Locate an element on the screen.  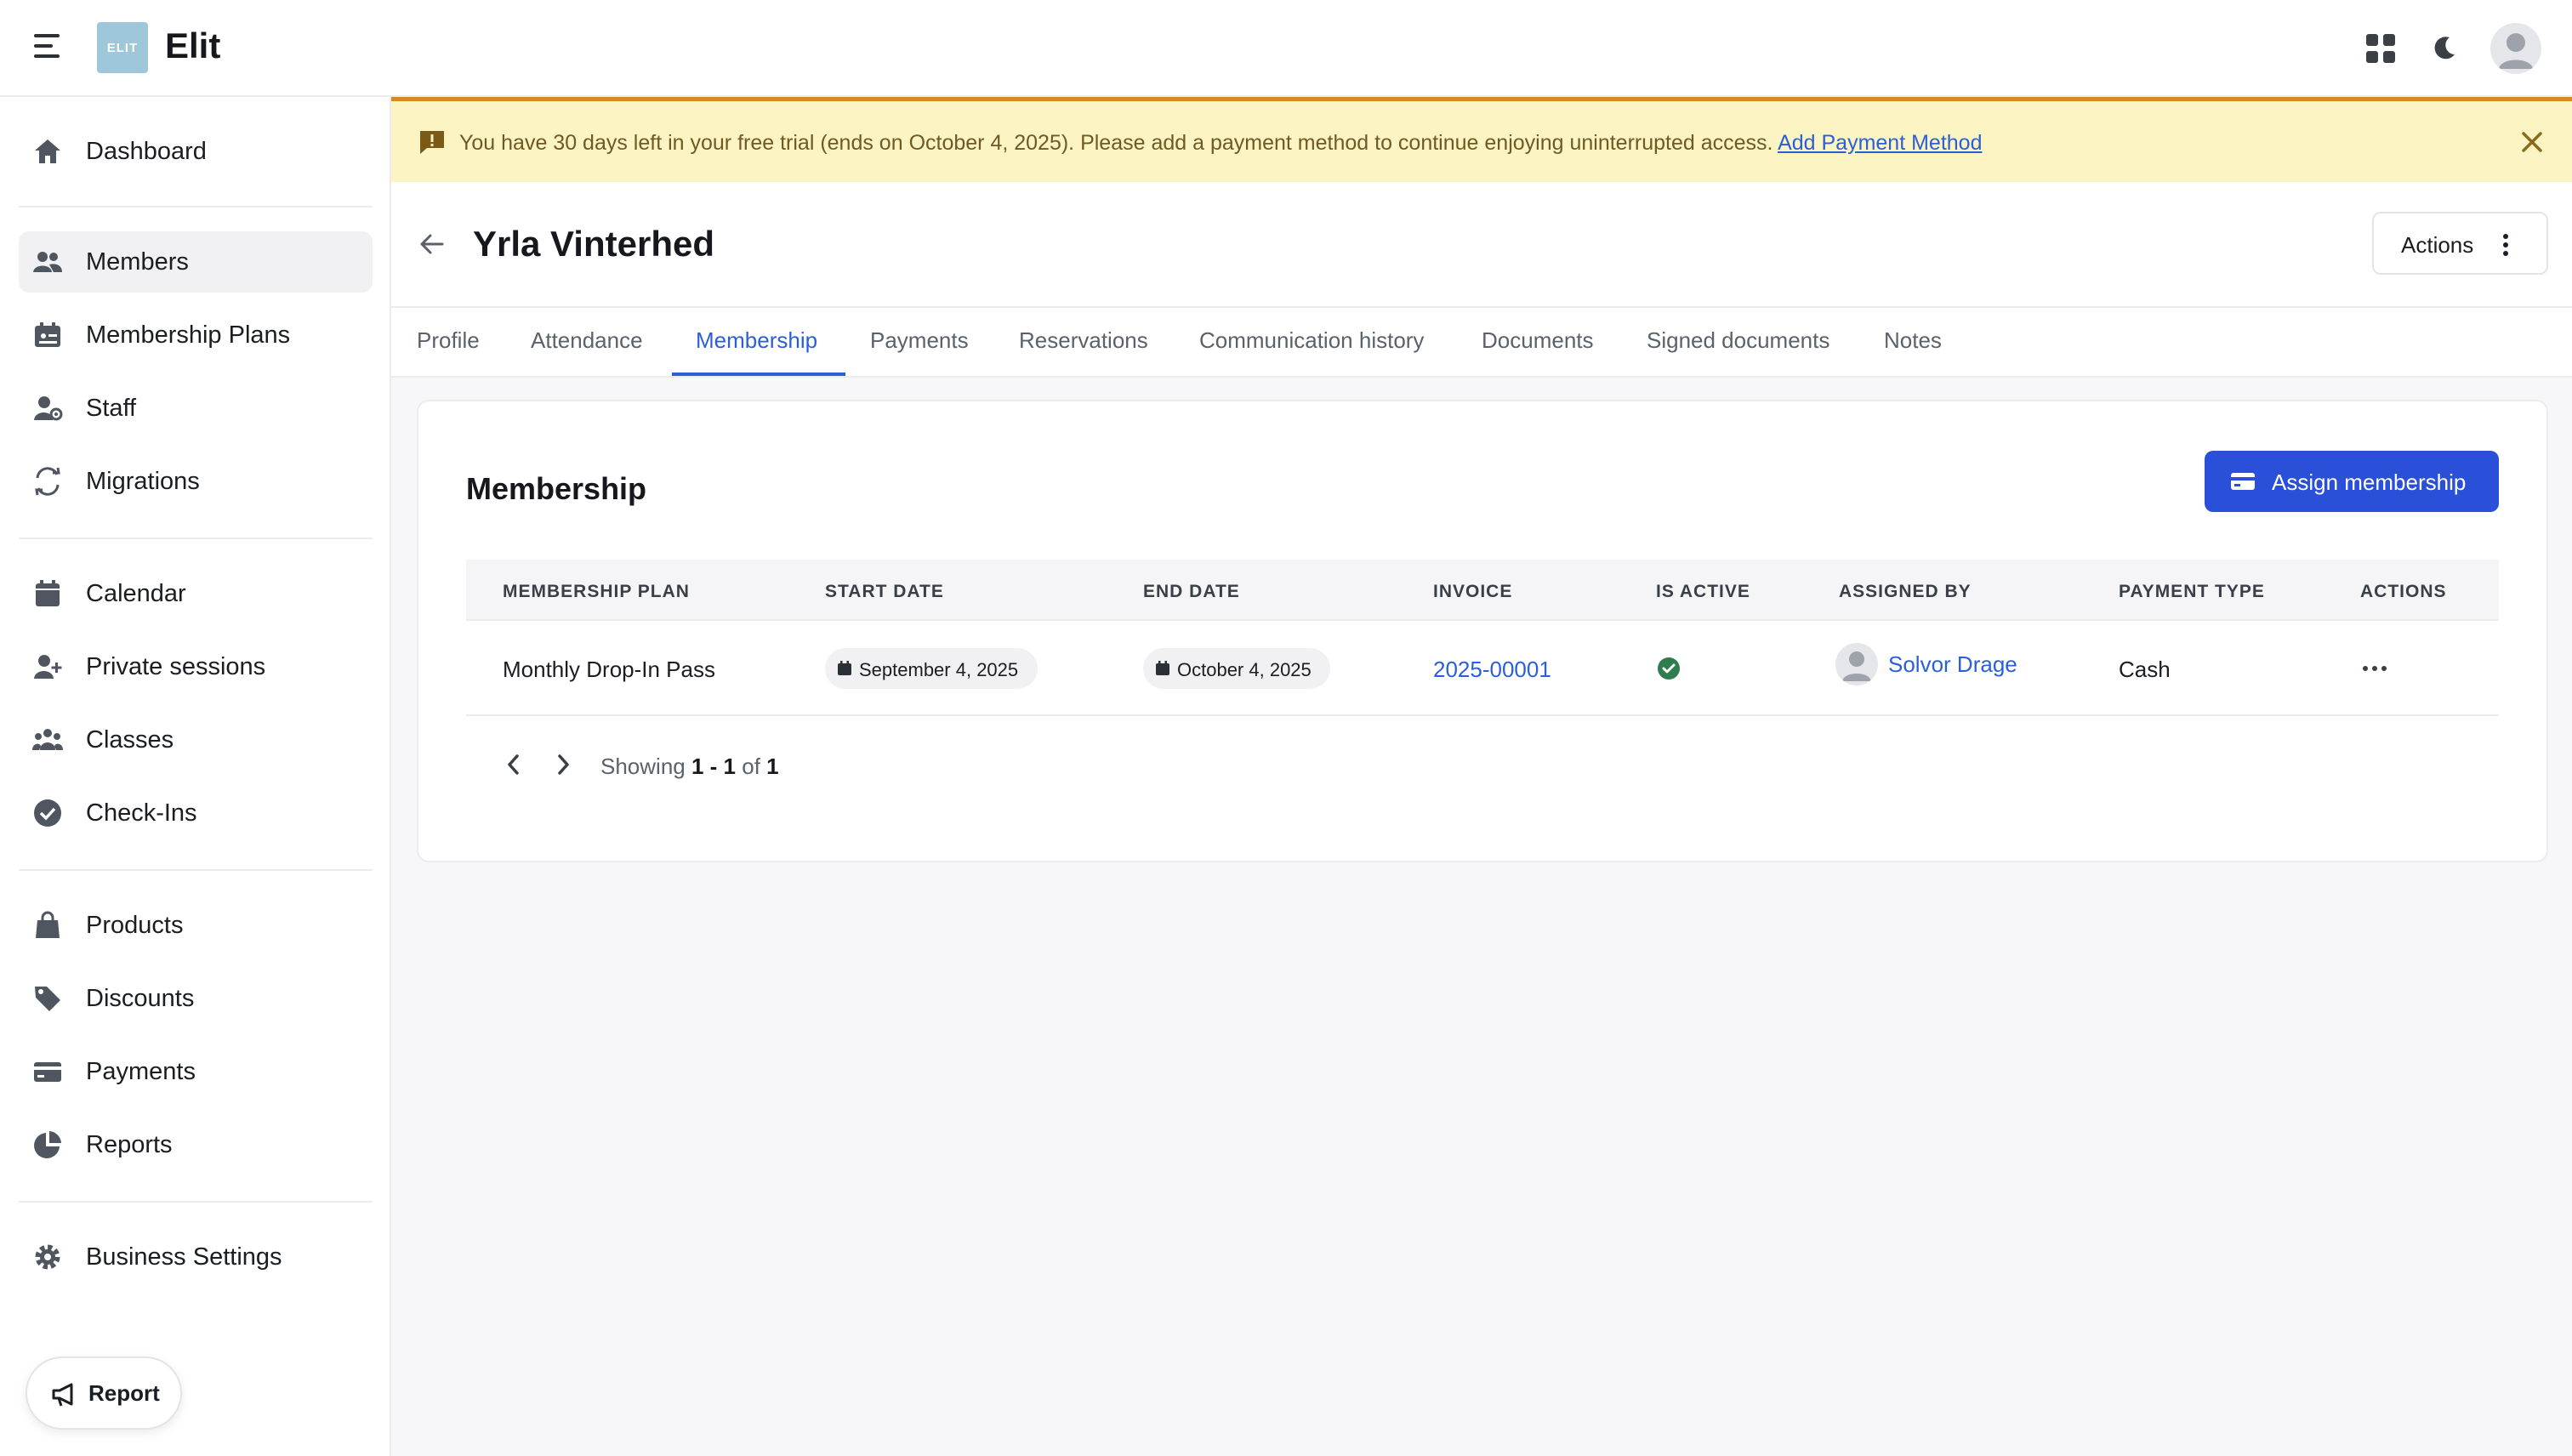
sidebar-item-label: Calendar is located at coordinates (136, 593).